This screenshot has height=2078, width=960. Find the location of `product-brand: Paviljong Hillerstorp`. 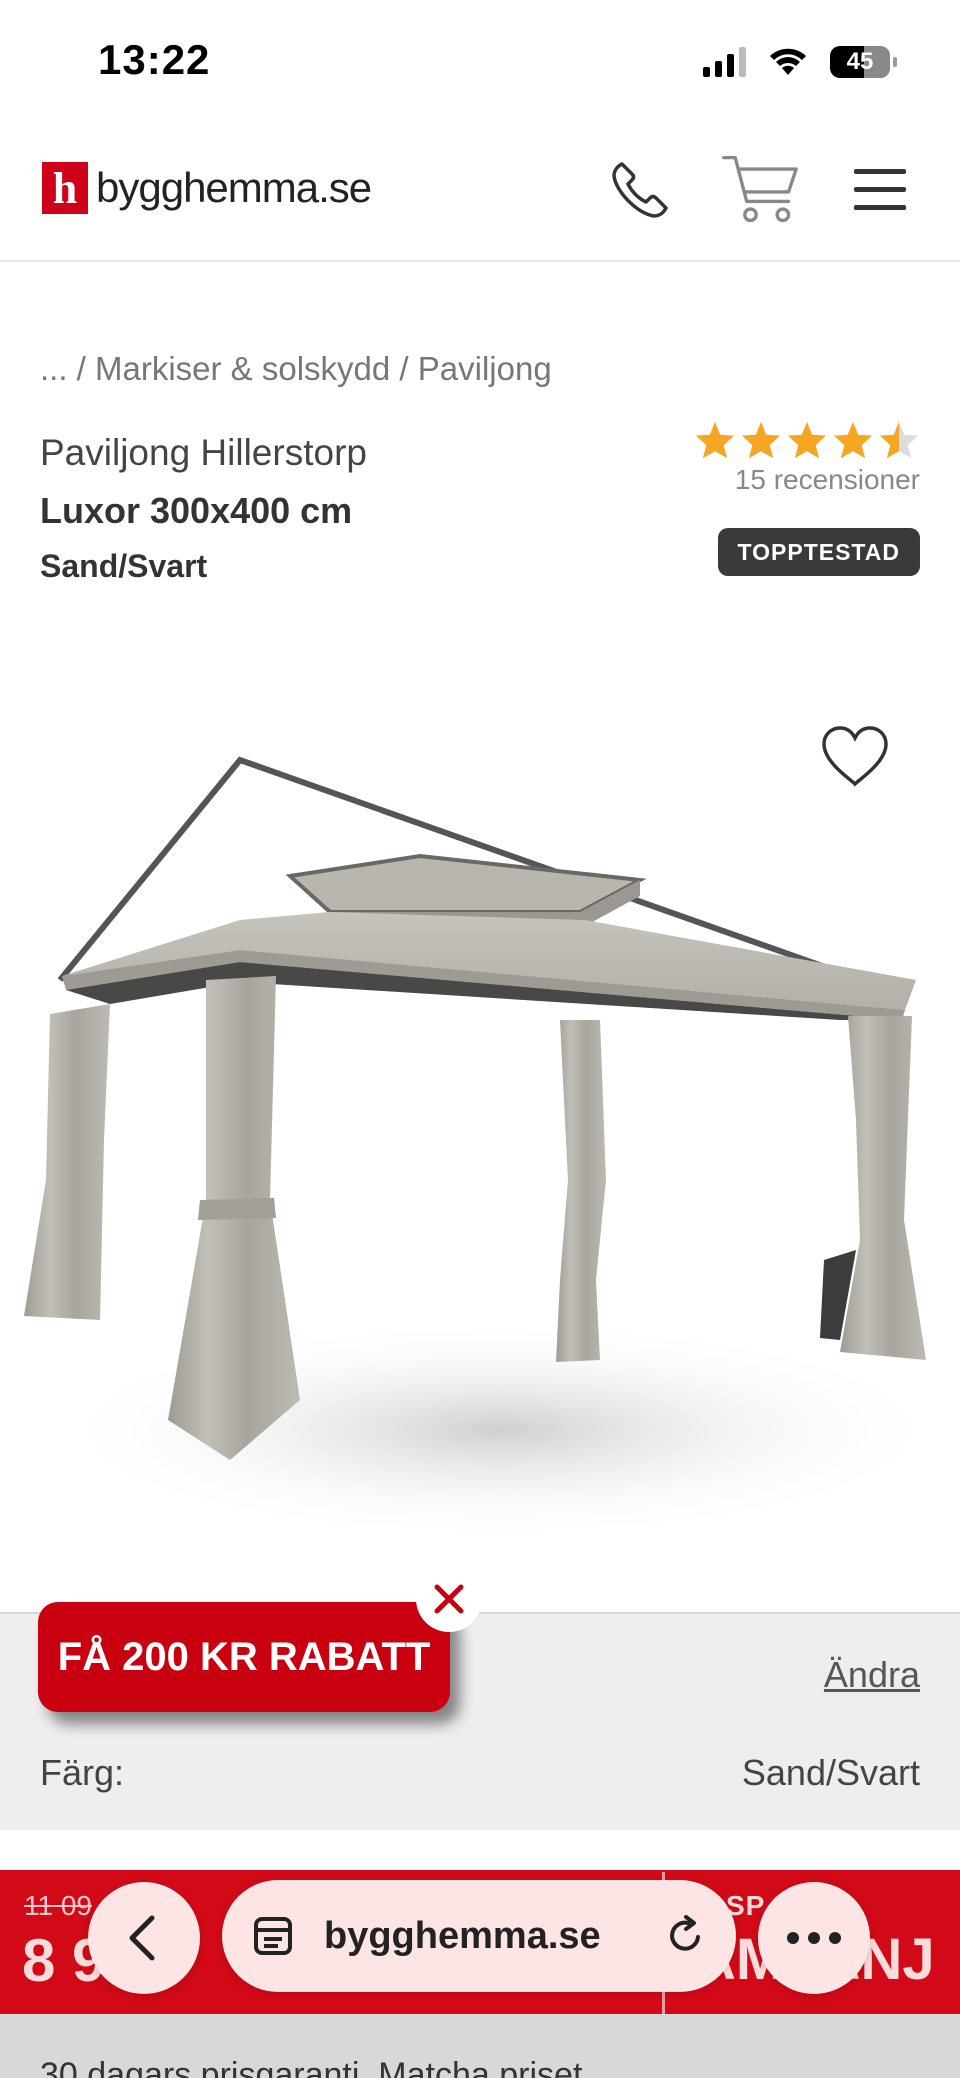

product-brand: Paviljong Hillerstorp is located at coordinates (203, 452).